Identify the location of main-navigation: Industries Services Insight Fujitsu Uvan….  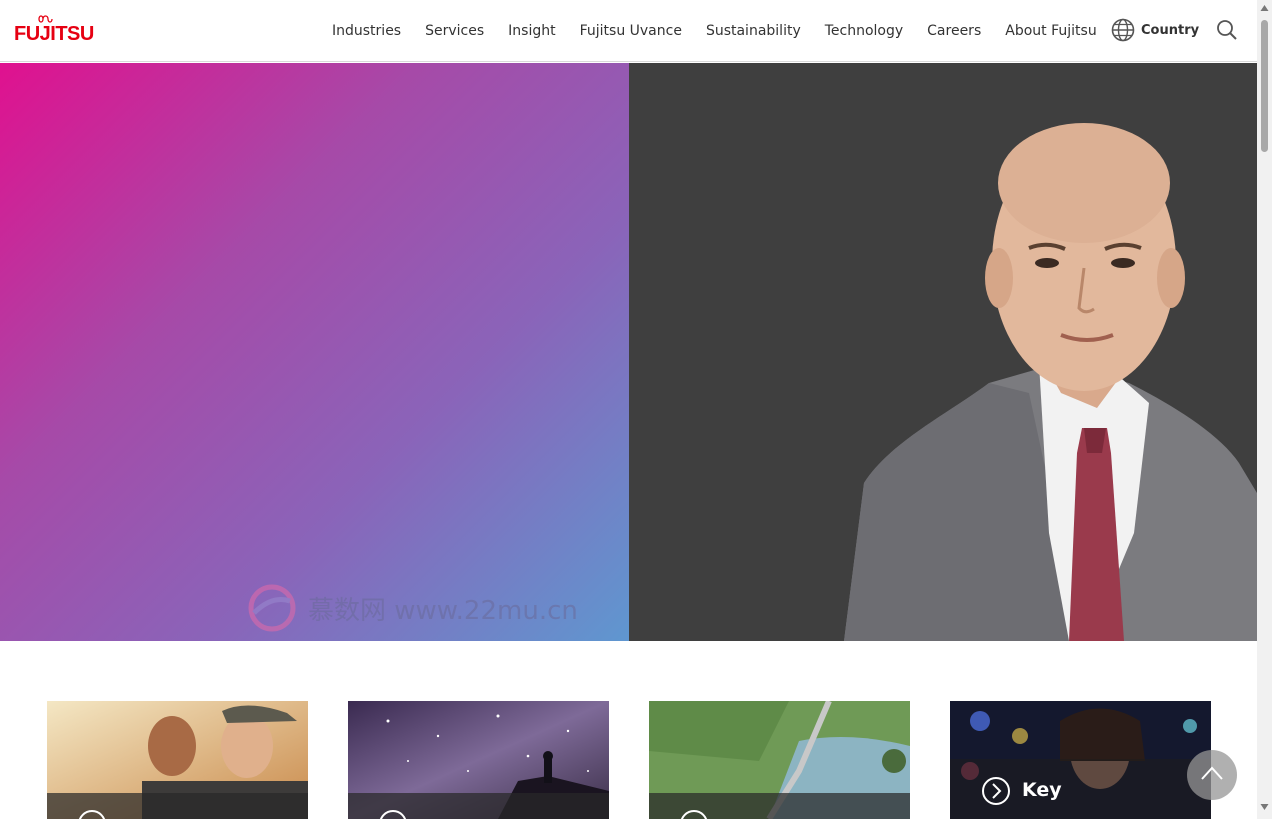
(714, 30).